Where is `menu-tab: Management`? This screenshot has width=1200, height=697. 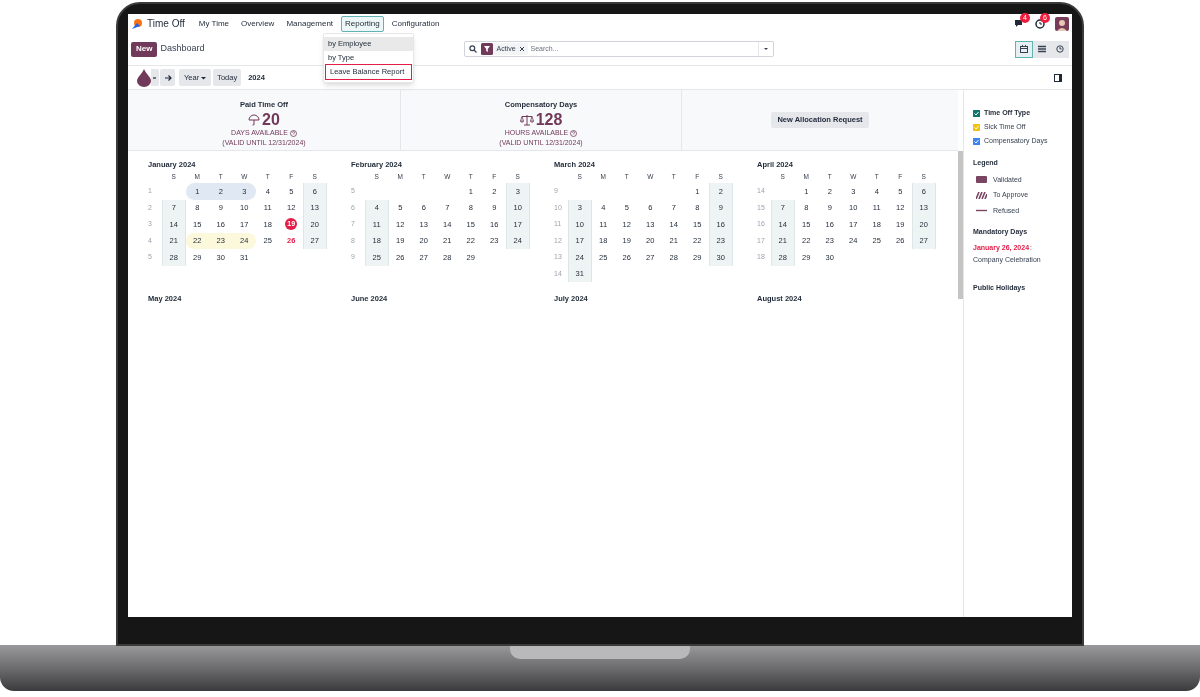 menu-tab: Management is located at coordinates (310, 23).